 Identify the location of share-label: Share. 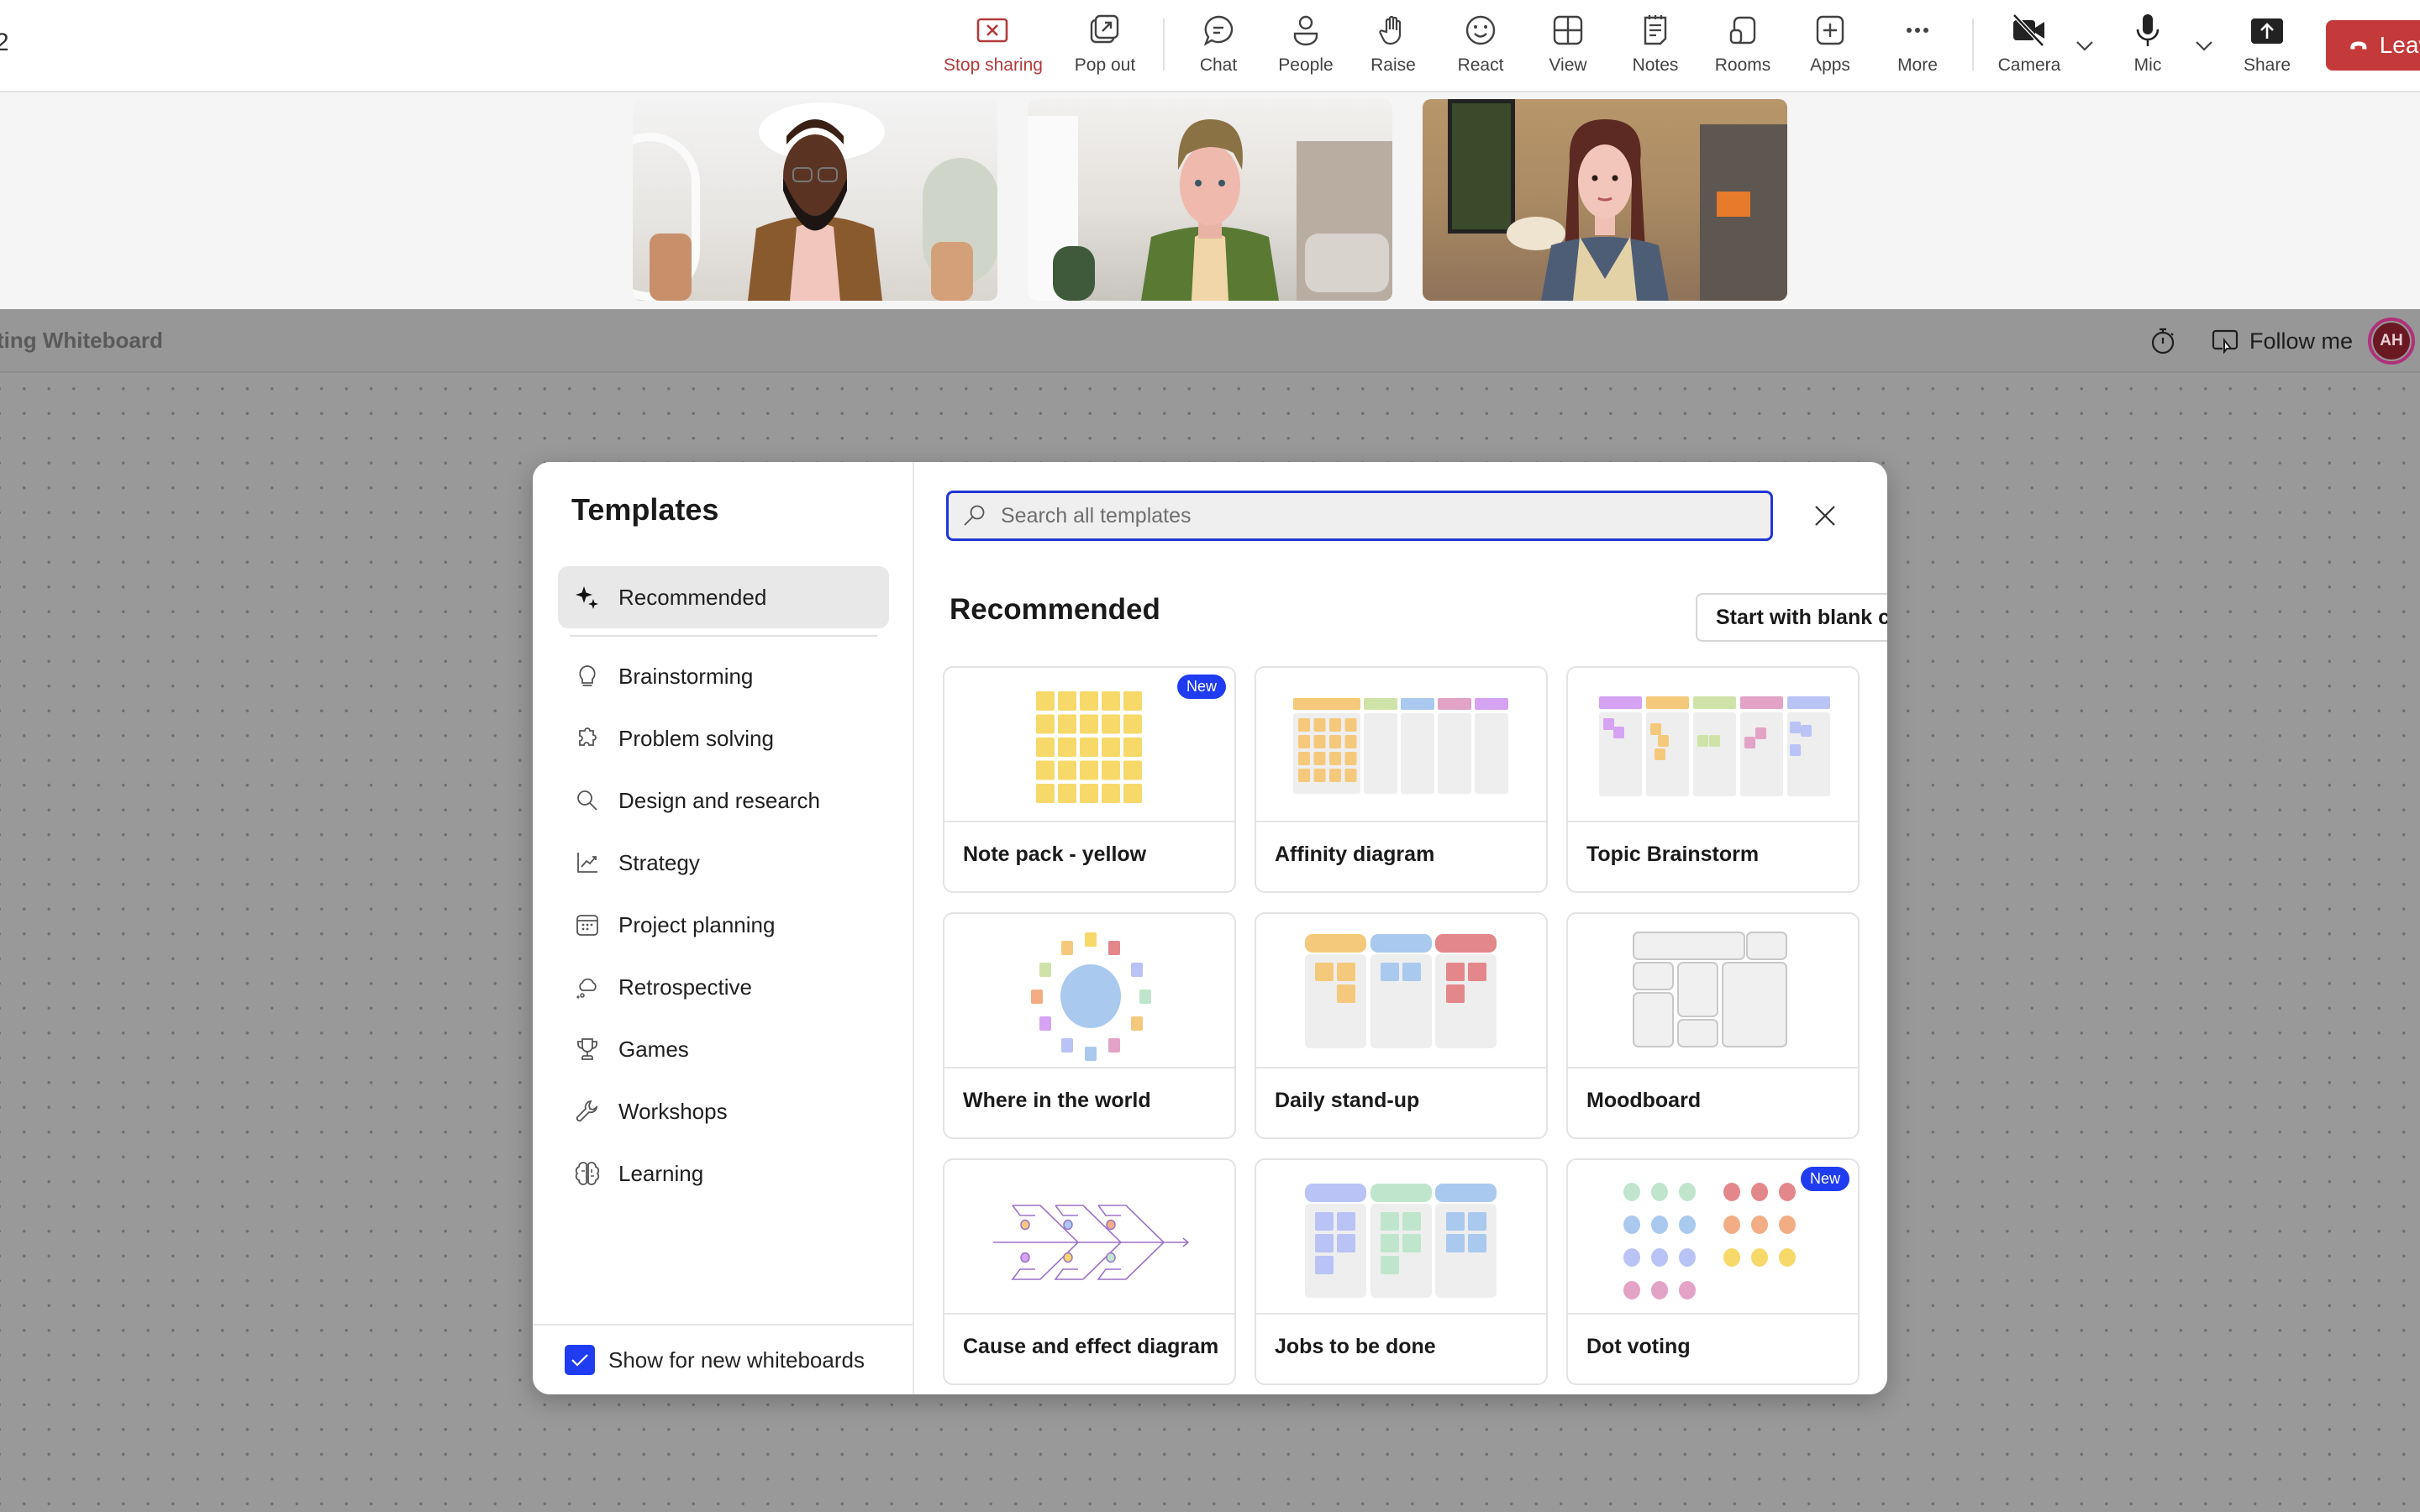
(2267, 65).